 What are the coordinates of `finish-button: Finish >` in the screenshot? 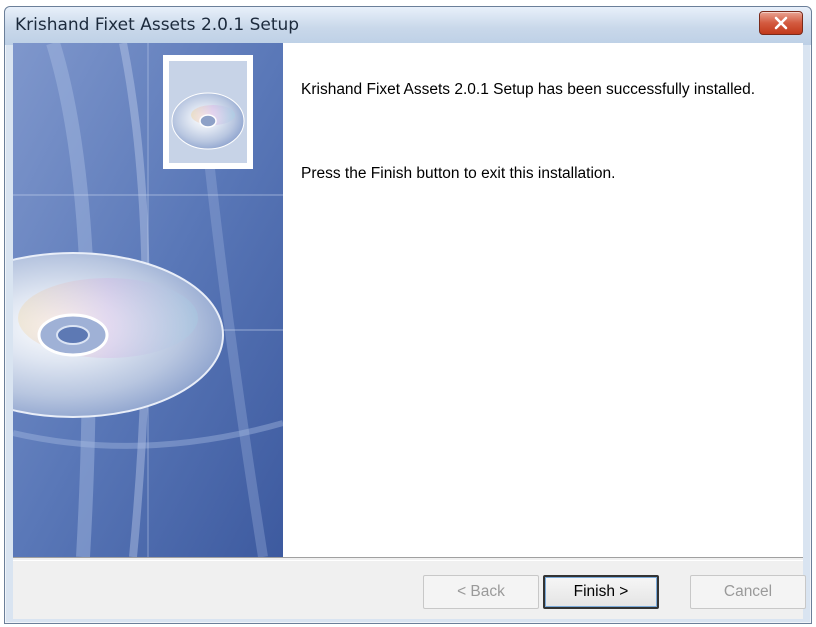 It's located at (601, 592).